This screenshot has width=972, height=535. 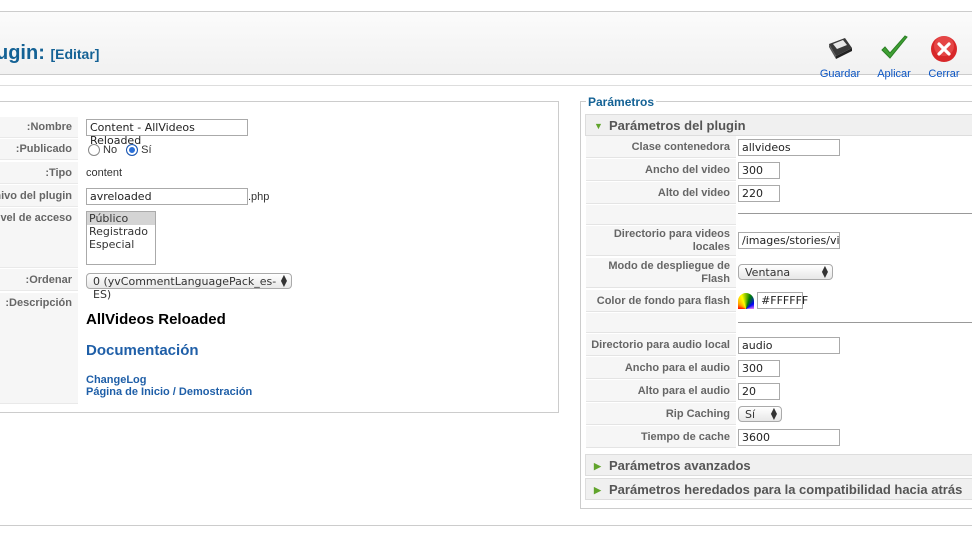 What do you see at coordinates (760, 414) in the screenshot?
I see `rip-caching-select: Sí ▲ ▼` at bounding box center [760, 414].